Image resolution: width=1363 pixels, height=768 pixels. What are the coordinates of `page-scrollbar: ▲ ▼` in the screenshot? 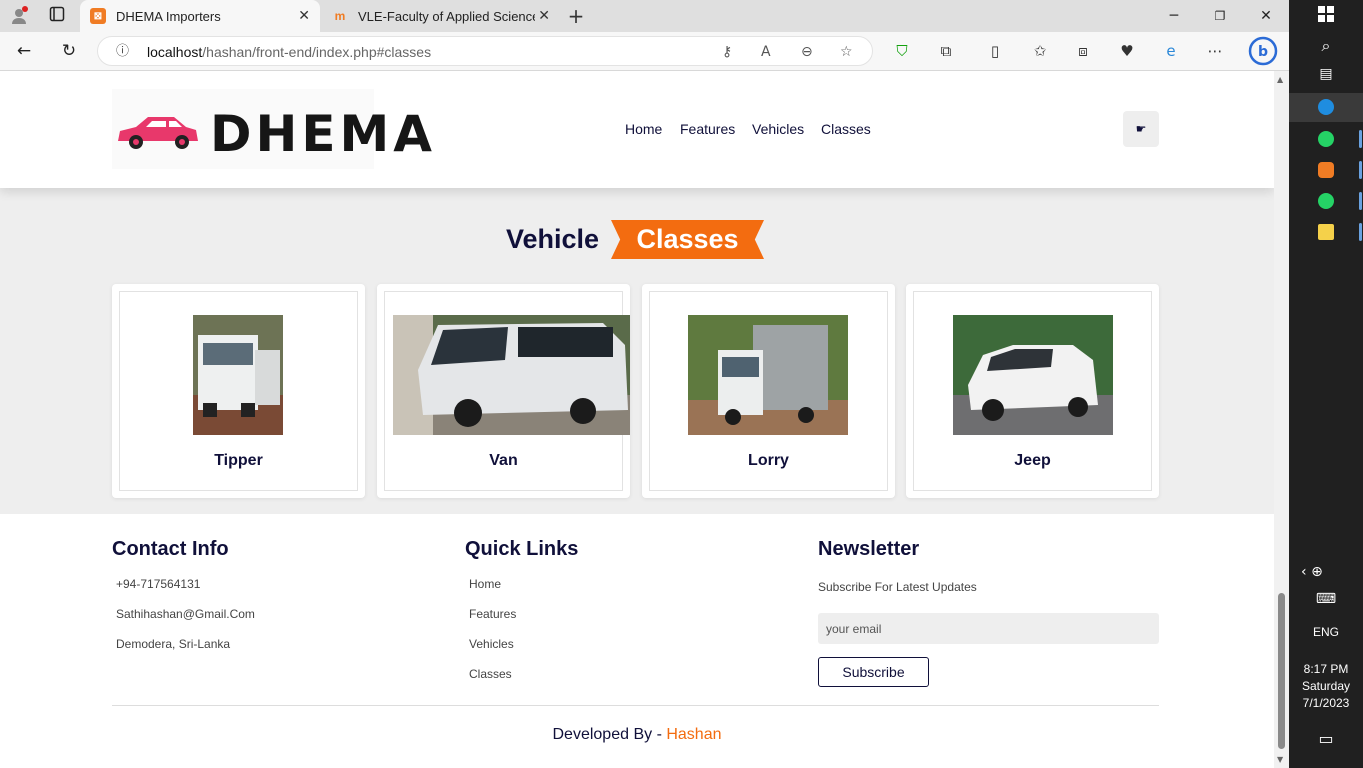 It's located at (1281, 419).